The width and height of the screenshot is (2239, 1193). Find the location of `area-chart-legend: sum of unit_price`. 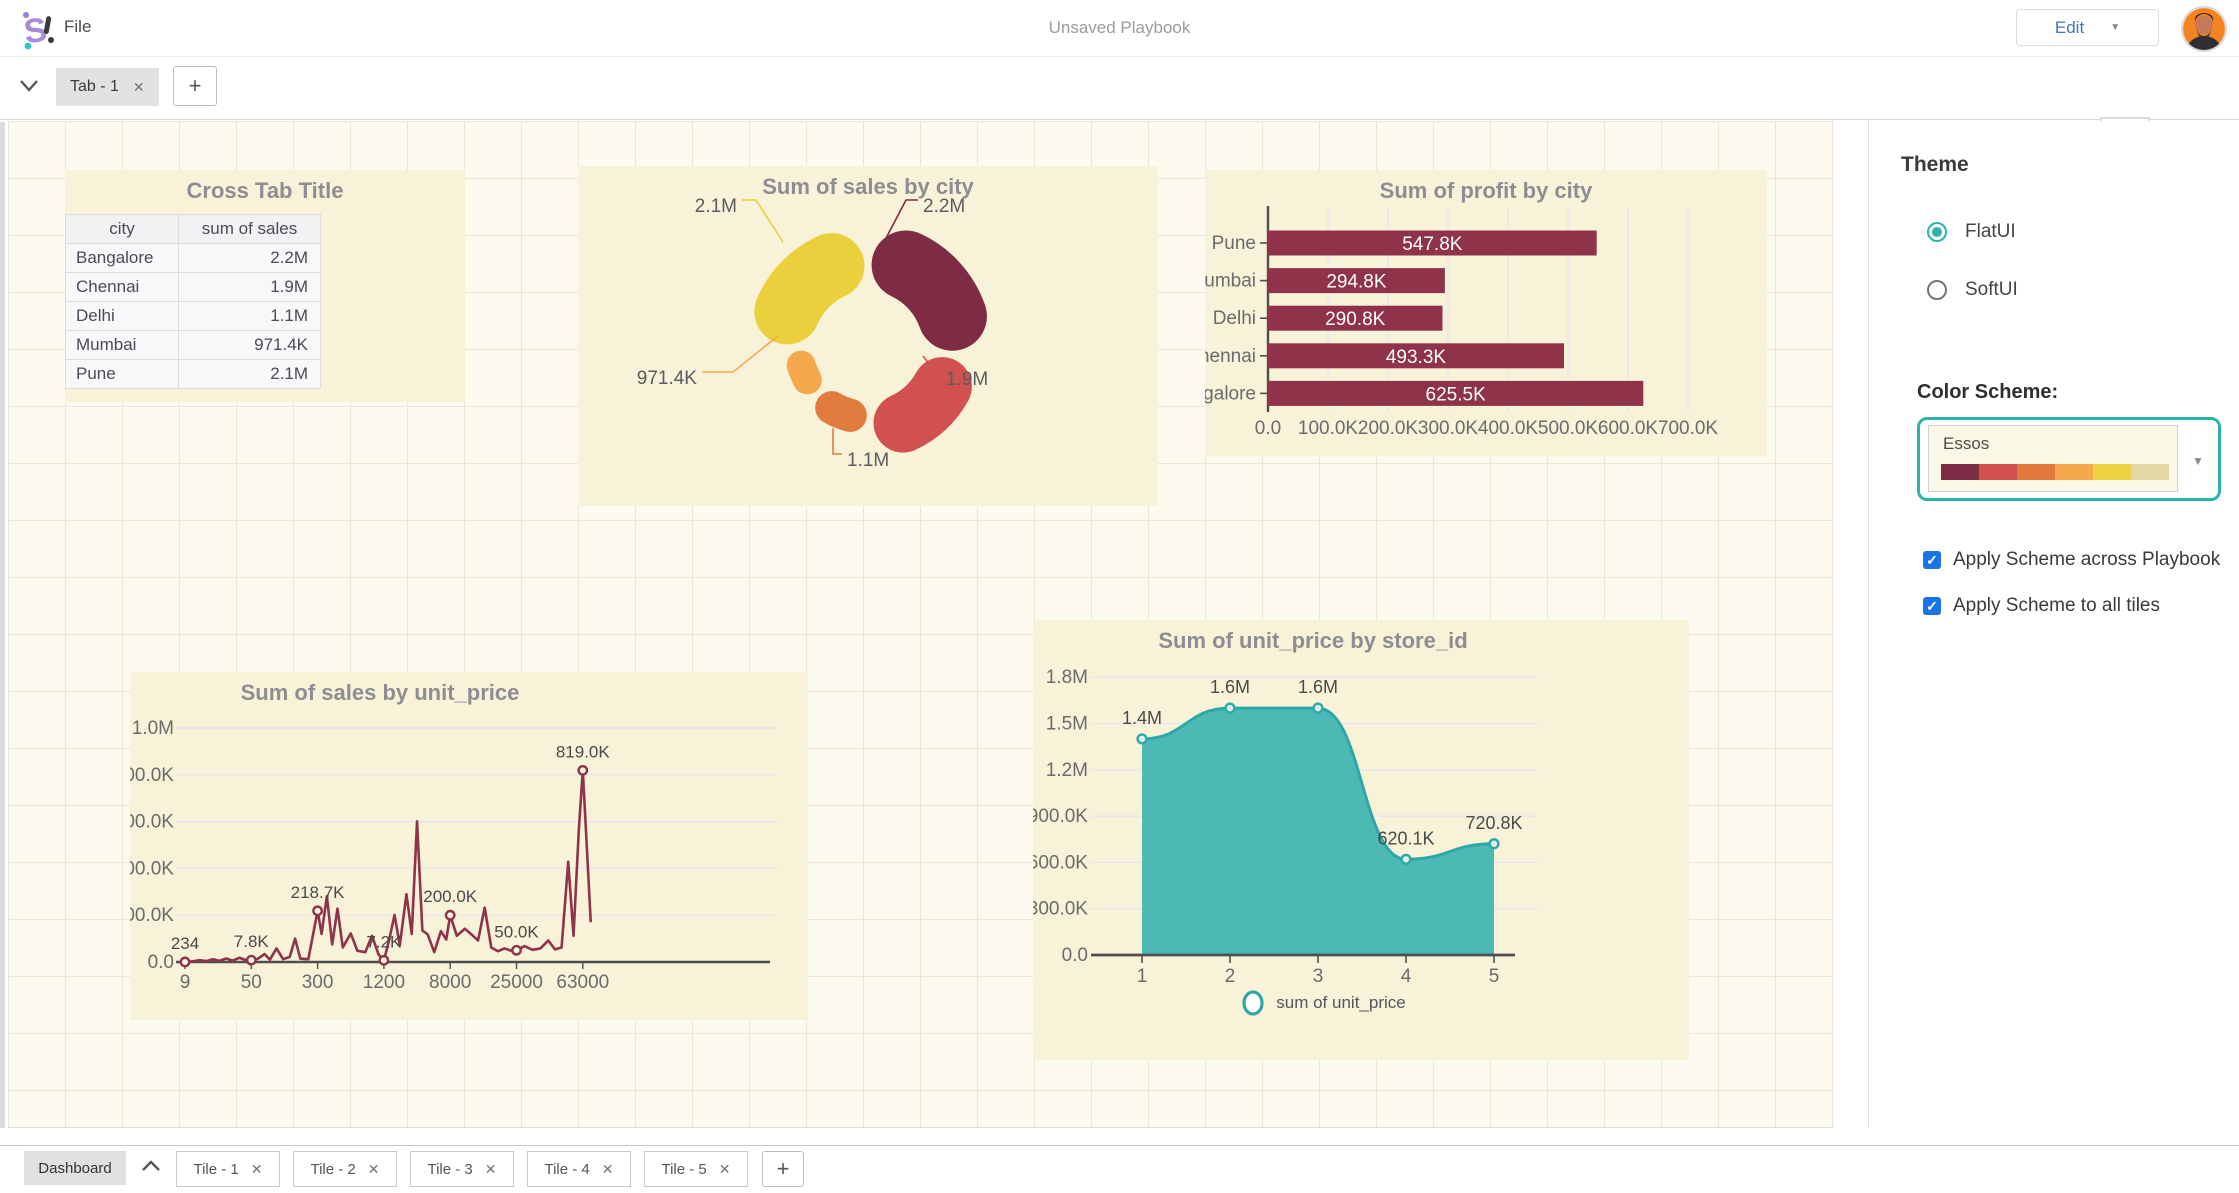

area-chart-legend: sum of unit_price is located at coordinates (1323, 1003).